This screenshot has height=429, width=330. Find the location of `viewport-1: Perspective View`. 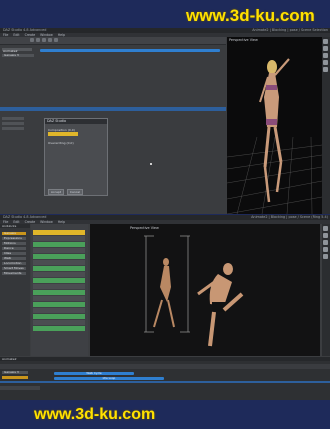

viewport-1: Perspective View is located at coordinates (274, 125).